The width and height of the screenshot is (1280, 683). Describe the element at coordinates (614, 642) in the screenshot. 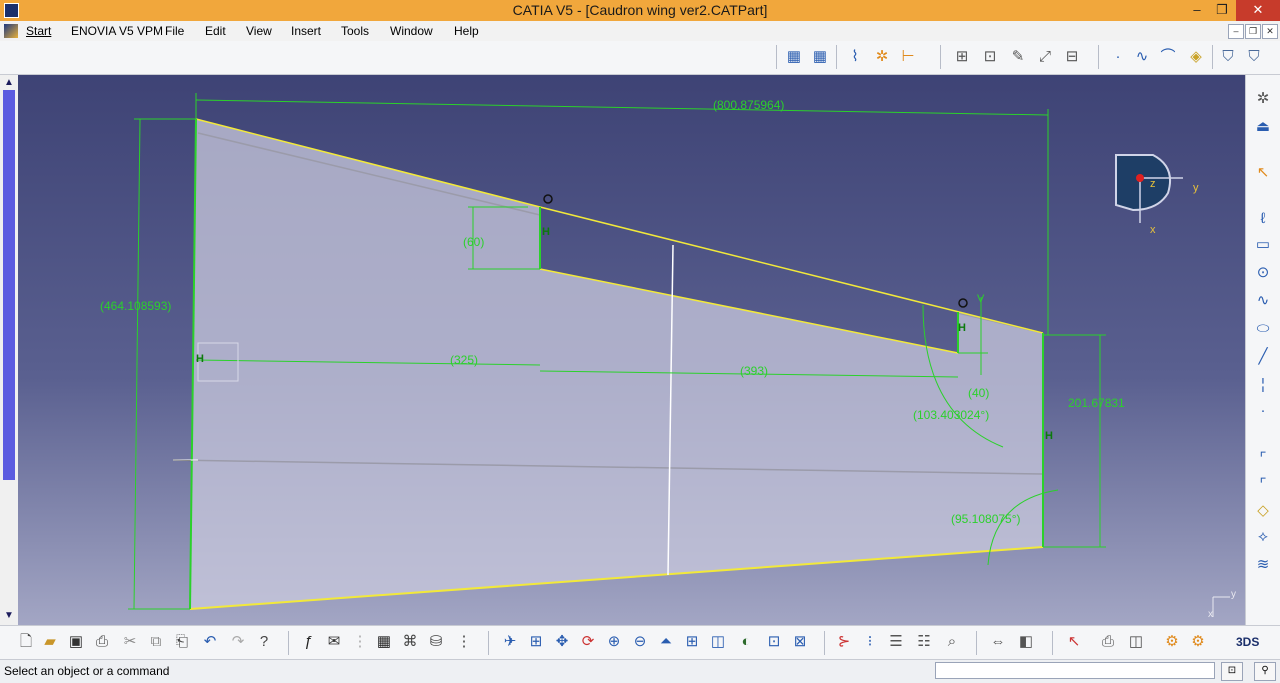

I see `zoom-in-icon: ⊕` at that location.